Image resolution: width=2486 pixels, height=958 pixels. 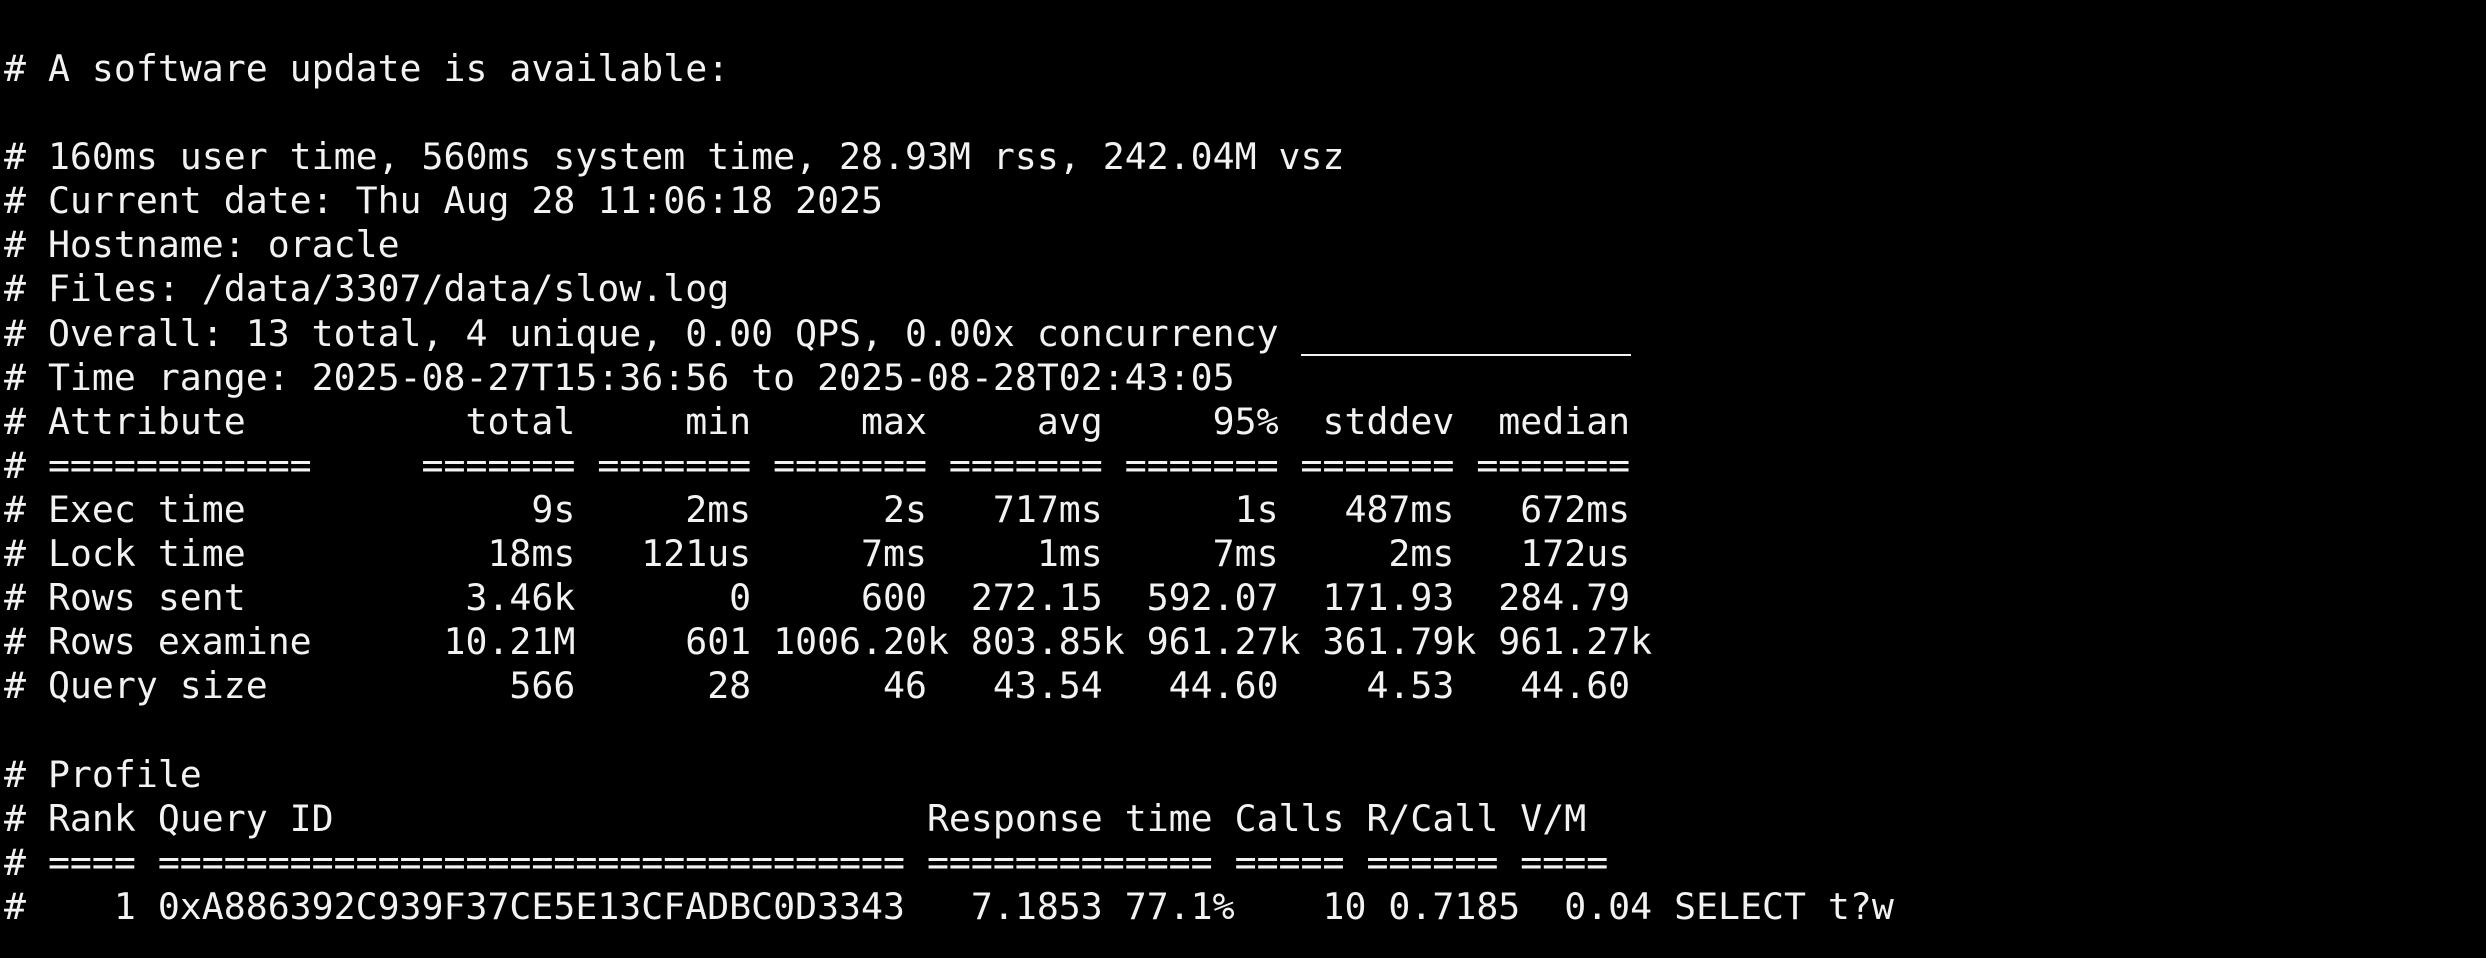 I want to click on profile-heading: # Profile, so click(x=103, y=774).